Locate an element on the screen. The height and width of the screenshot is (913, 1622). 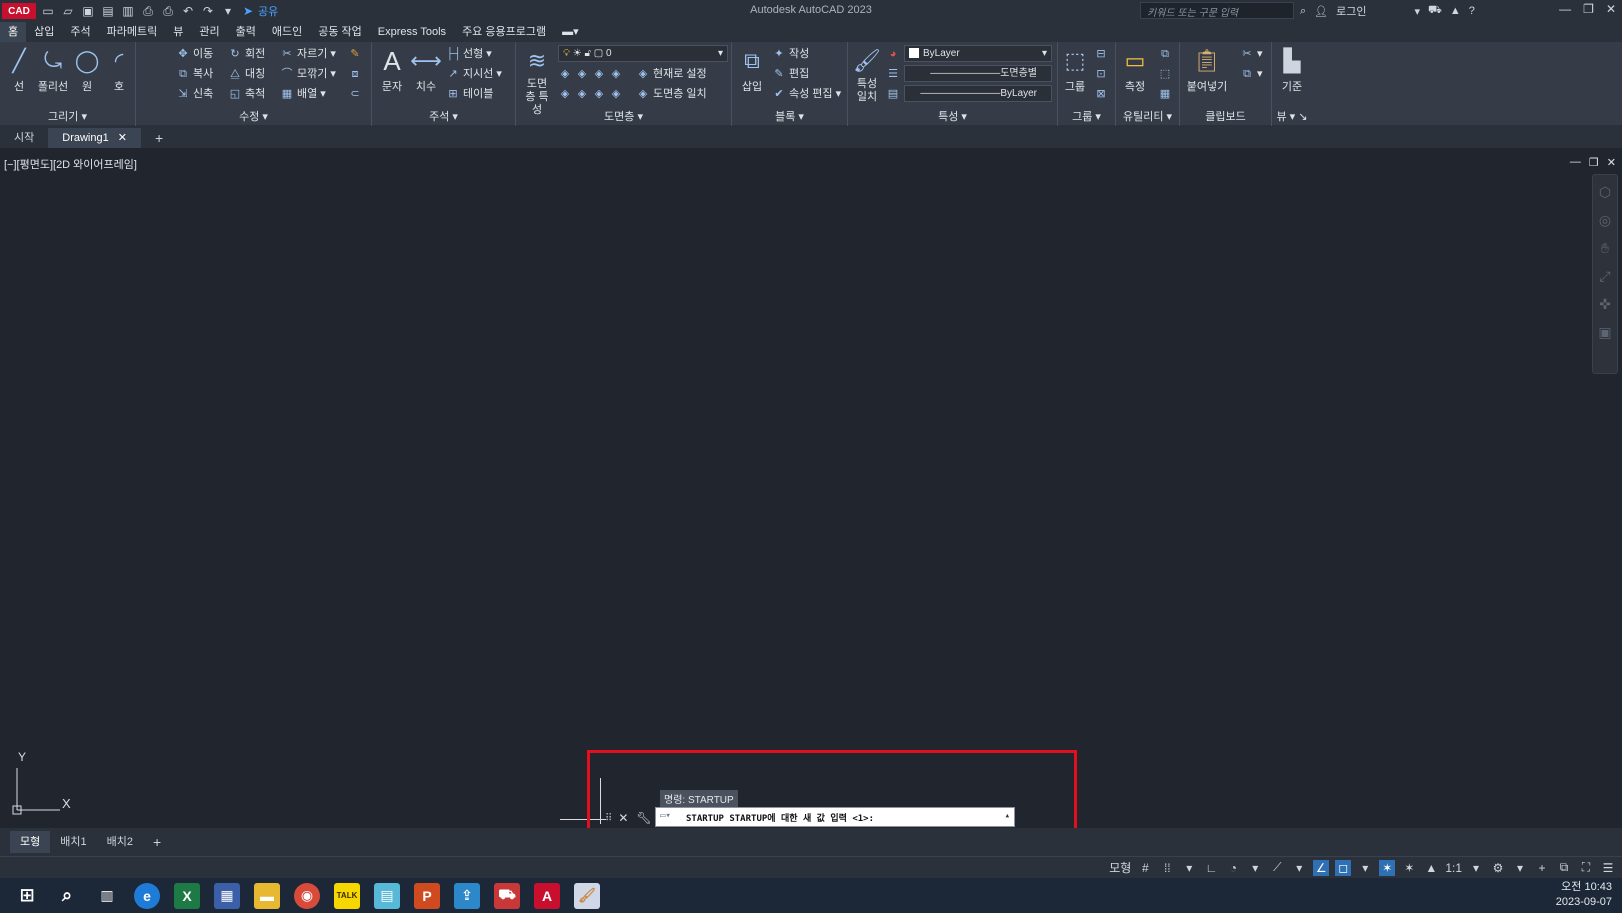
share-icon: ➤ is located at coordinates (248, 11).